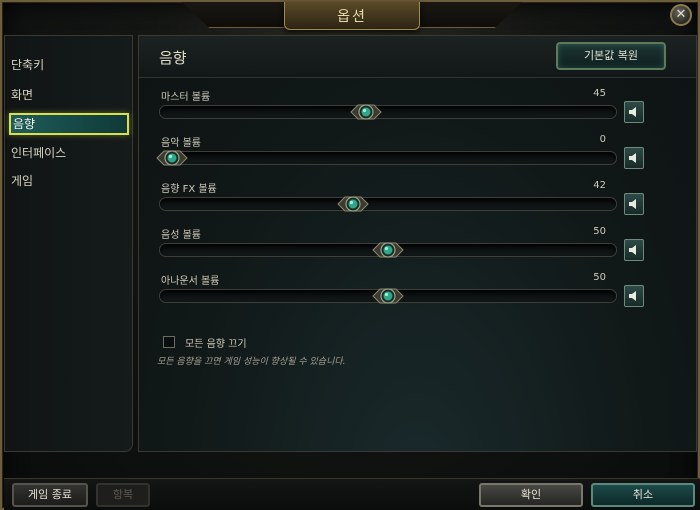 The width and height of the screenshot is (700, 510). What do you see at coordinates (417, 57) in the screenshot?
I see `panel-header: 음향 기본값 복원` at bounding box center [417, 57].